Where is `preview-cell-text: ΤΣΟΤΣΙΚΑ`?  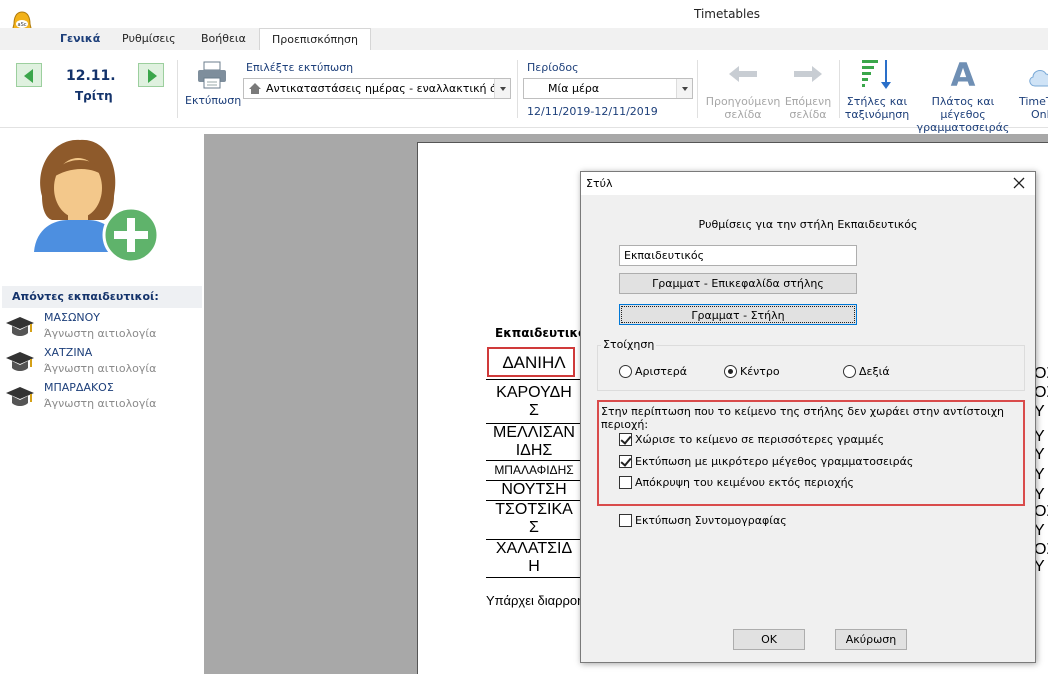 preview-cell-text: ΤΣΟΤΣΙΚΑ is located at coordinates (534, 509).